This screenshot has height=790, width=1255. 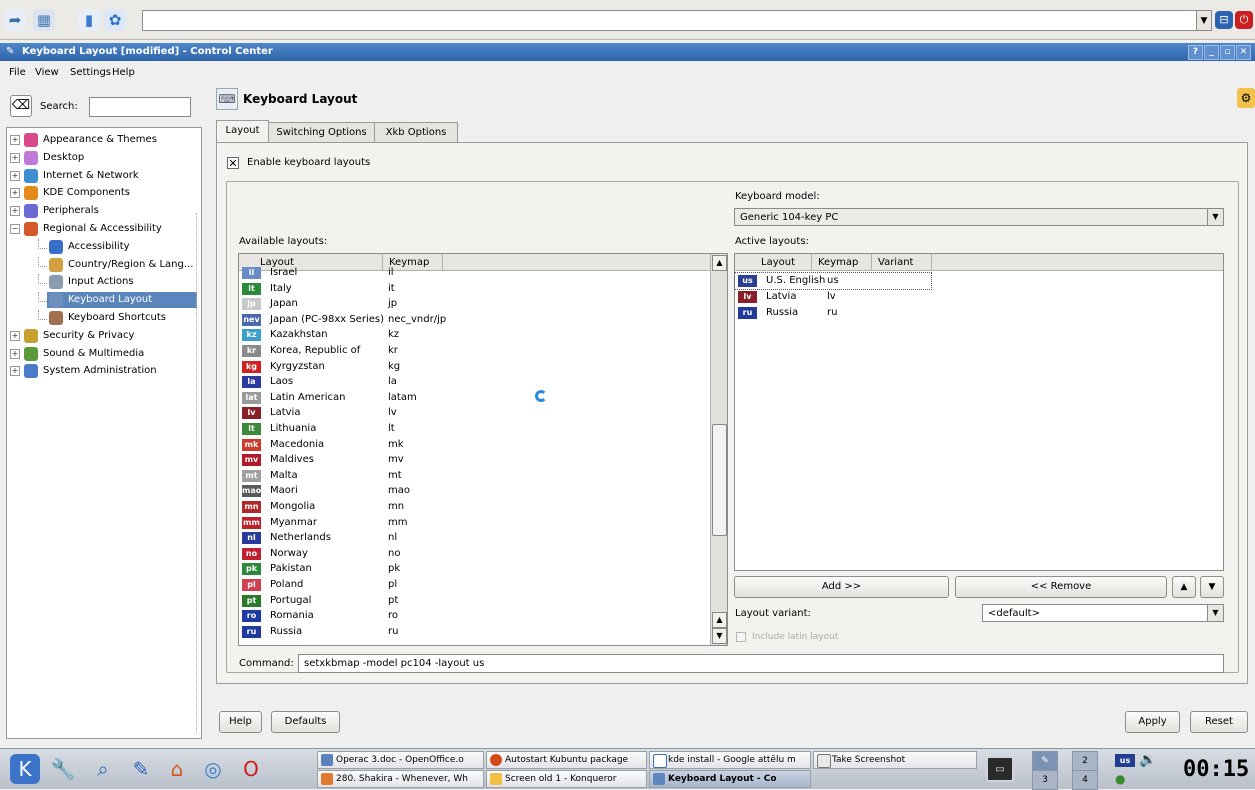 I want to click on available-layout-row: mv Maldives mv, so click(x=475, y=460).